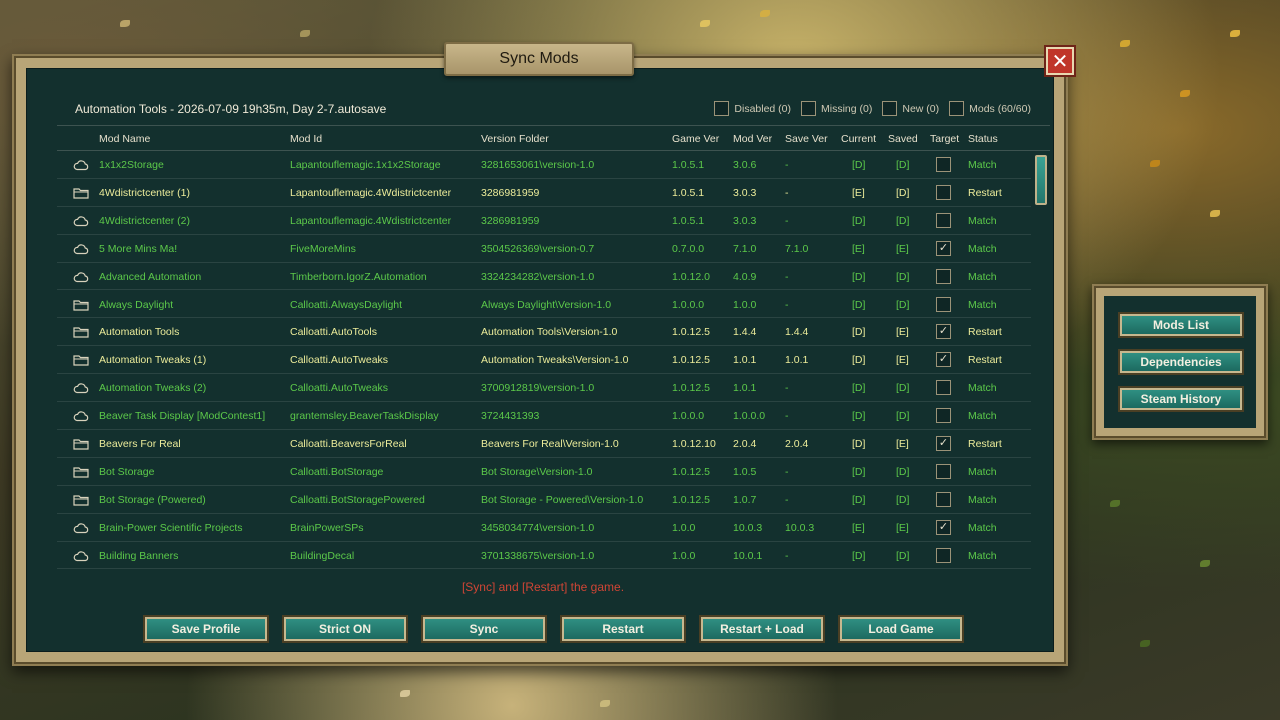 This screenshot has height=720, width=1280. What do you see at coordinates (752, 139) in the screenshot?
I see `column-mod-ver: Mod Ver` at bounding box center [752, 139].